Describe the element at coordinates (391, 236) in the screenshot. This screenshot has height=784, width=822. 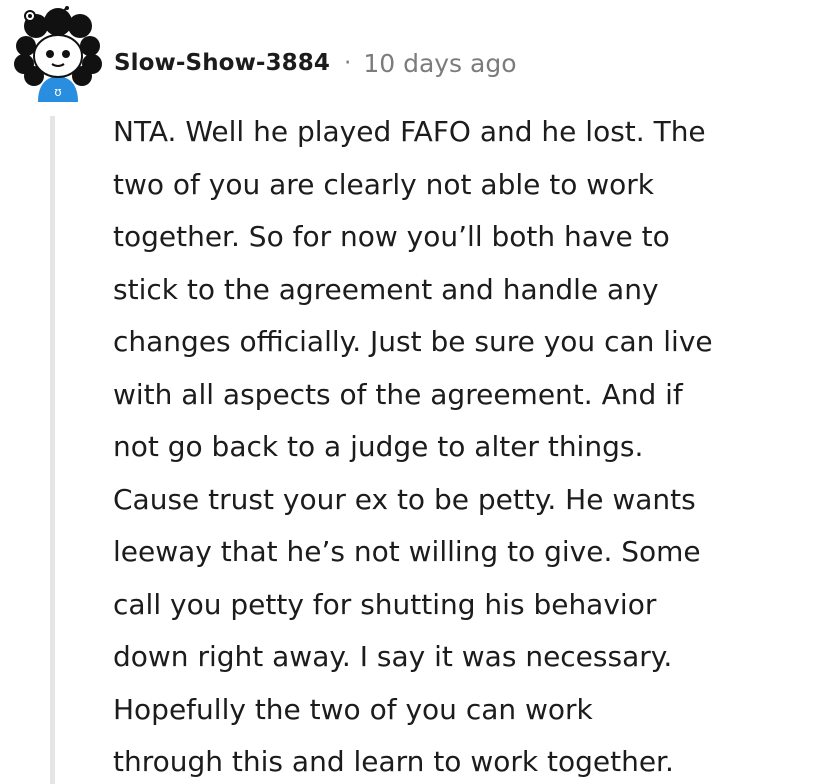
I see `comment-text-line: together. So for now you’ll both have to` at that location.